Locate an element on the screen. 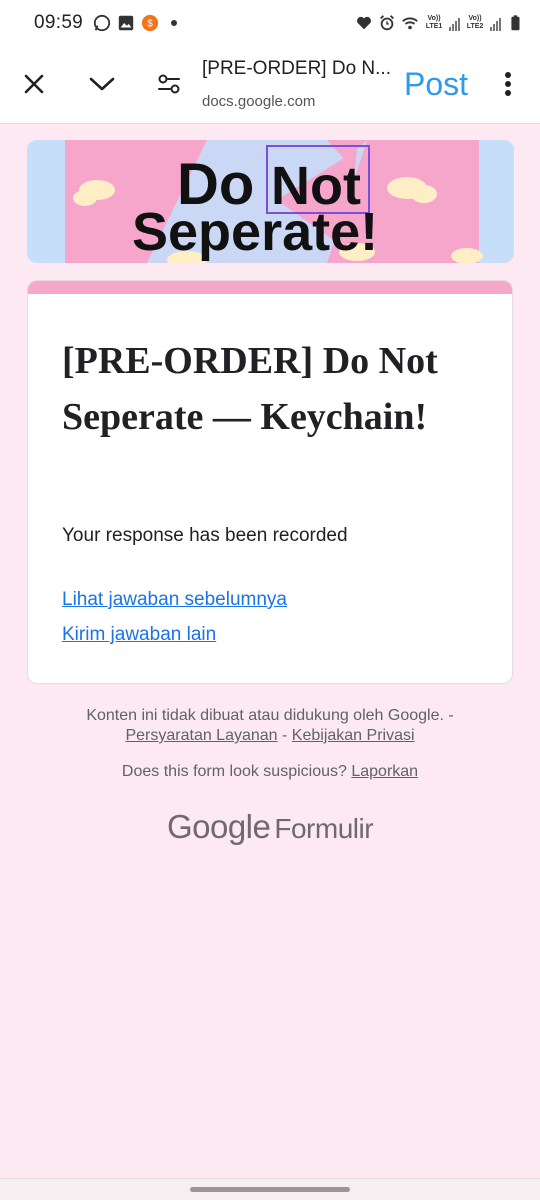 Image resolution: width=540 pixels, height=1200 pixels. chevron-down-icon is located at coordinates (102, 84).